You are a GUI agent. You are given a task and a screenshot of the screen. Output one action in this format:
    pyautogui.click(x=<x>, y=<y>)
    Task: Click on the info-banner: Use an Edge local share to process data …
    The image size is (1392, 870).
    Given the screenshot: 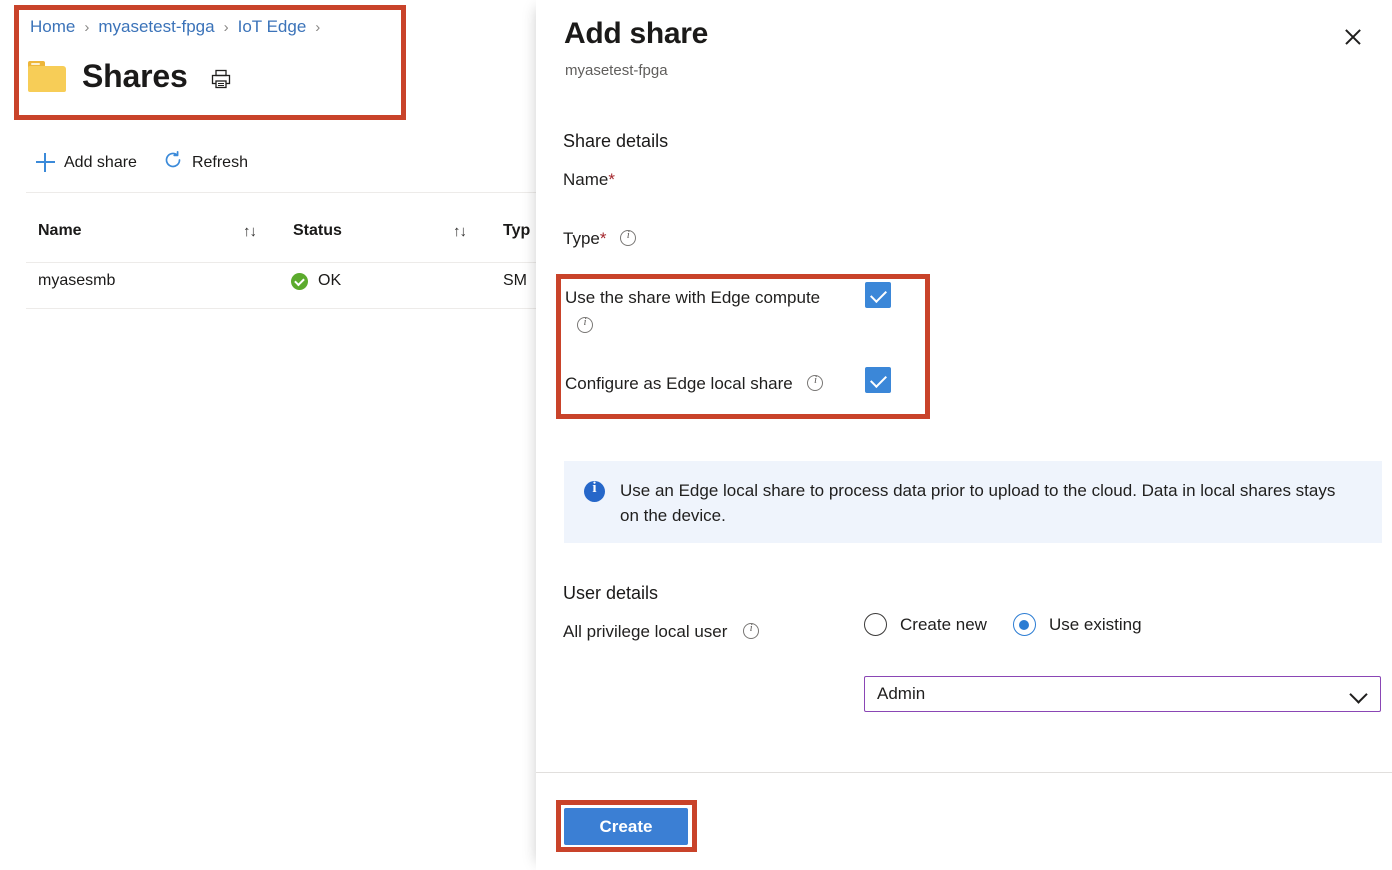 What is the action you would take?
    pyautogui.click(x=973, y=502)
    